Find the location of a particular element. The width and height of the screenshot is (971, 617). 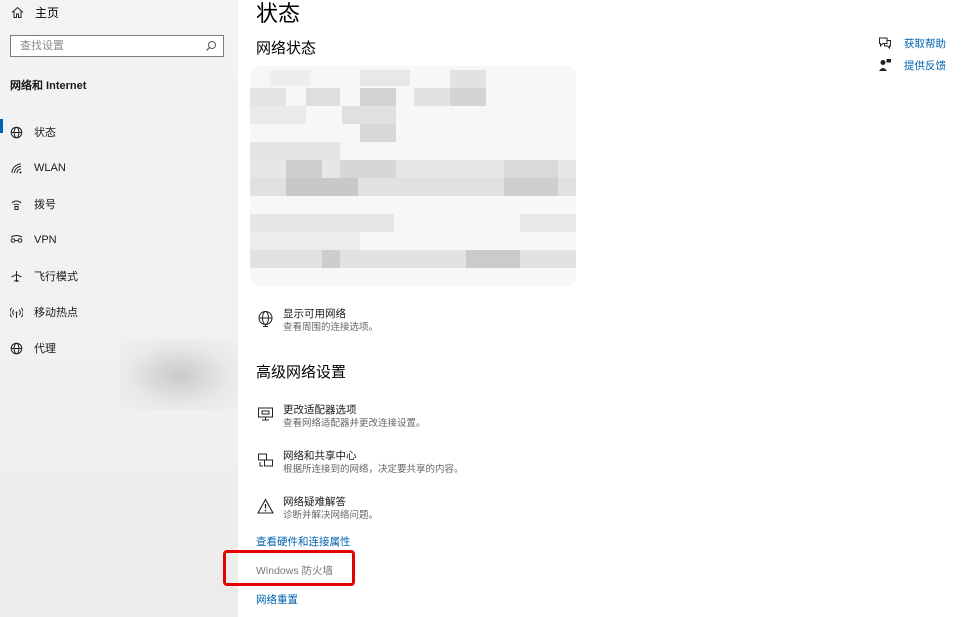

sidebar-item-status: 状态 is located at coordinates (119, 132).